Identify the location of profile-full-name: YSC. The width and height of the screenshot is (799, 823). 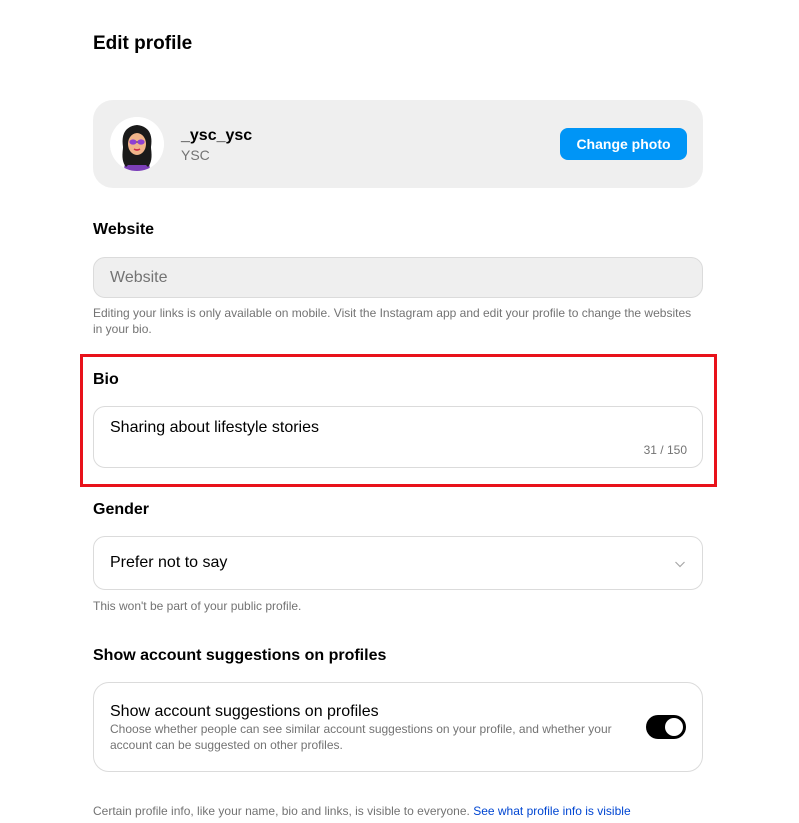
(195, 155).